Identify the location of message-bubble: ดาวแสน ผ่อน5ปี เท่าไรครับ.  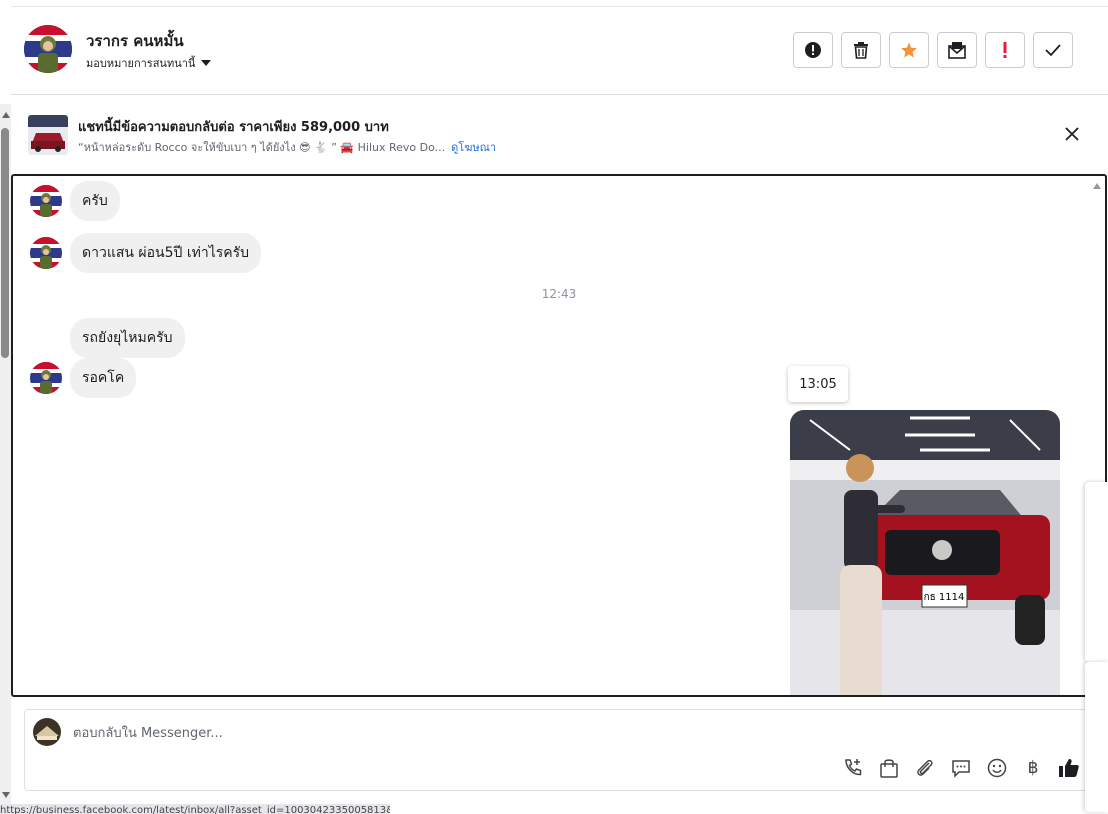
(166, 253).